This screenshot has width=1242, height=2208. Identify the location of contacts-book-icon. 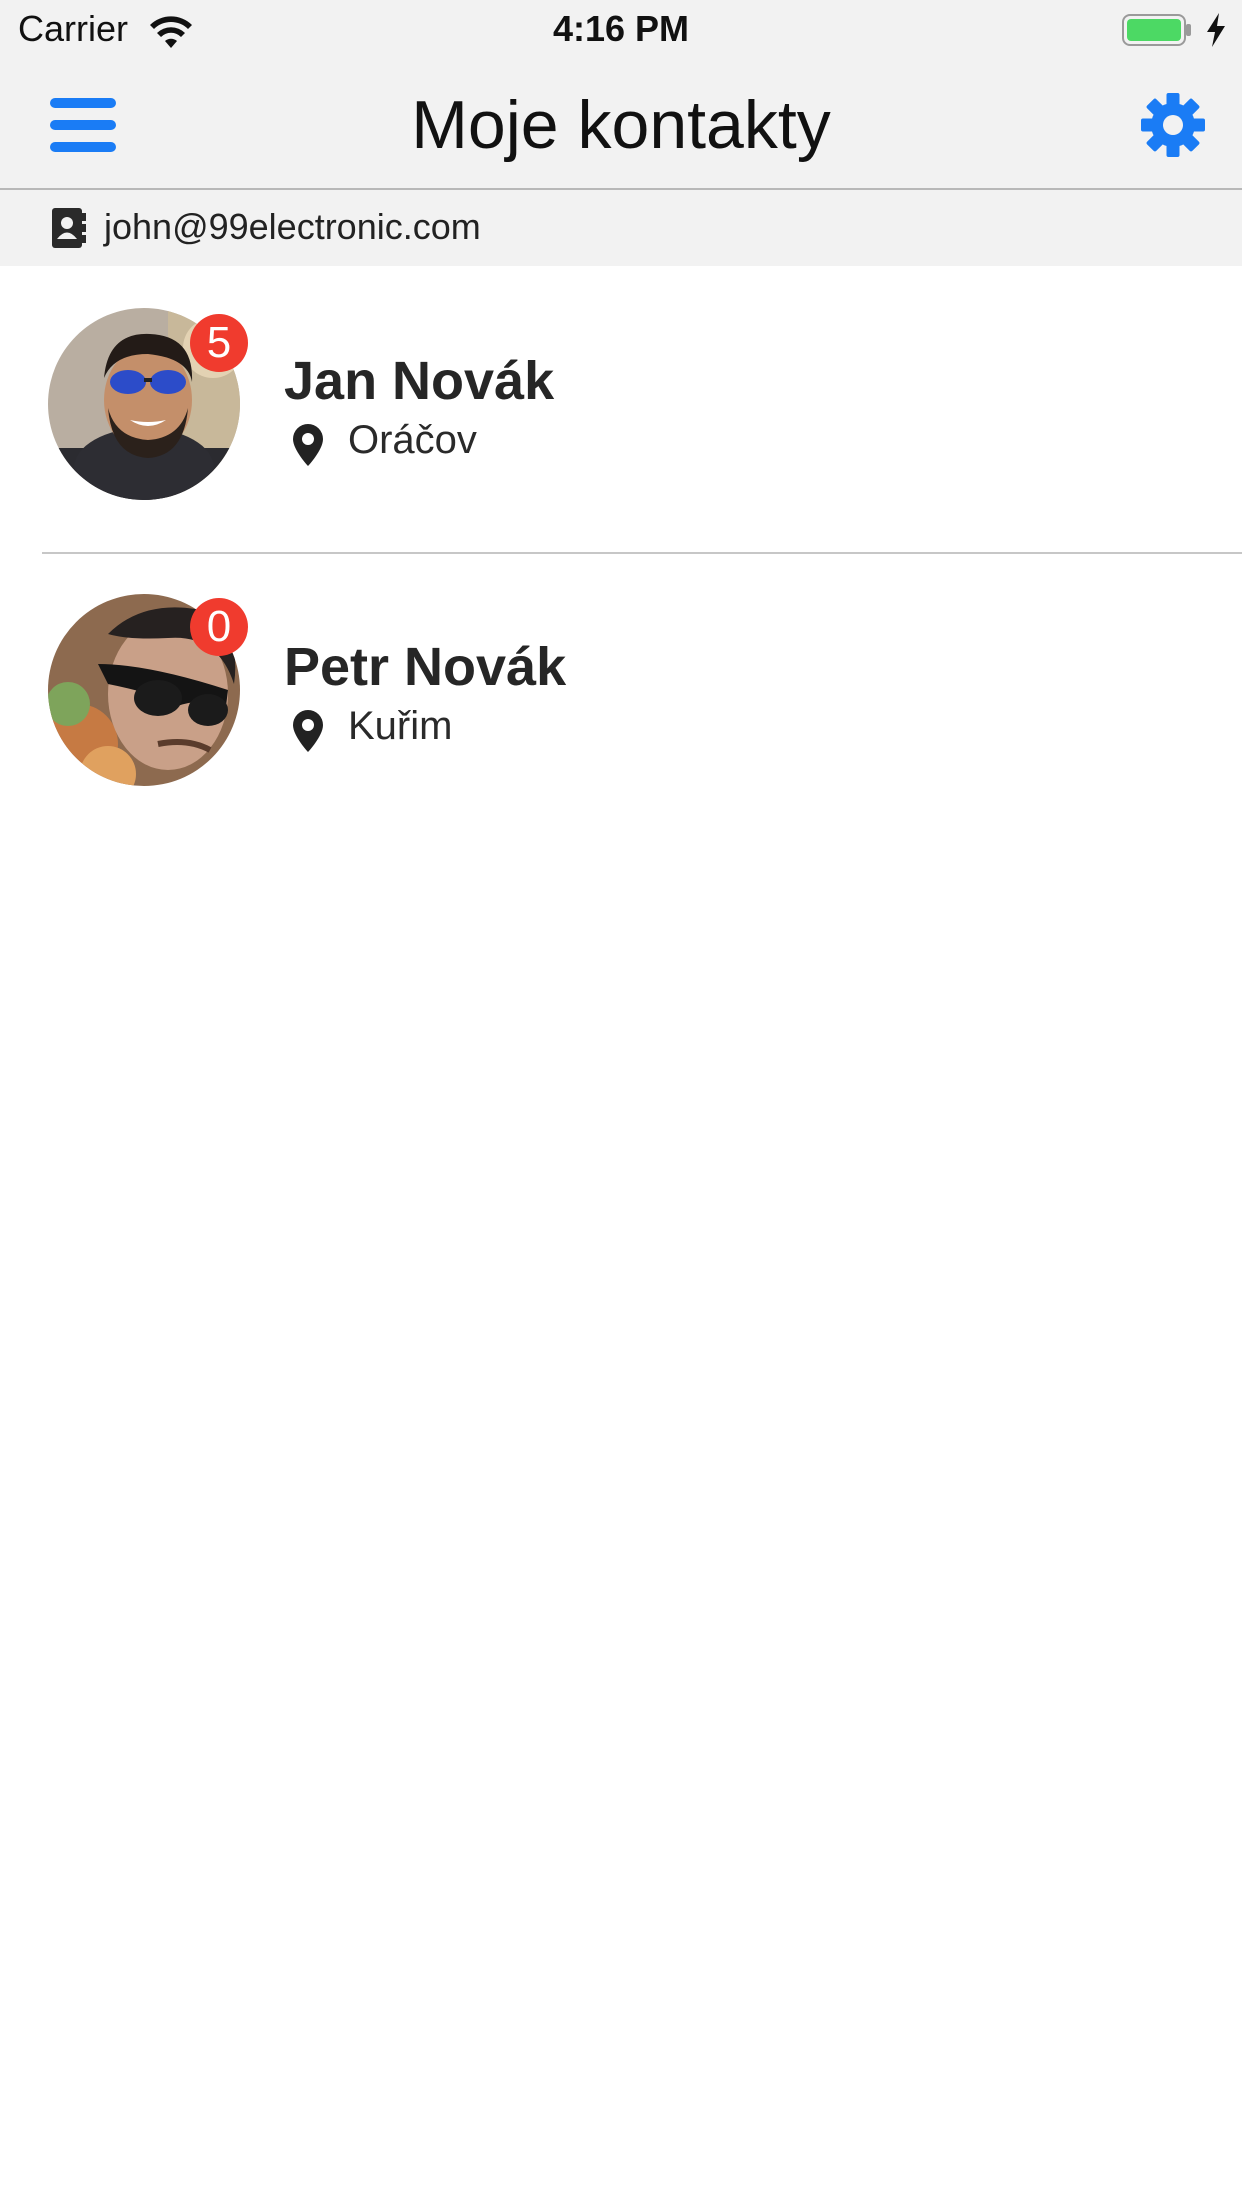
(69, 228).